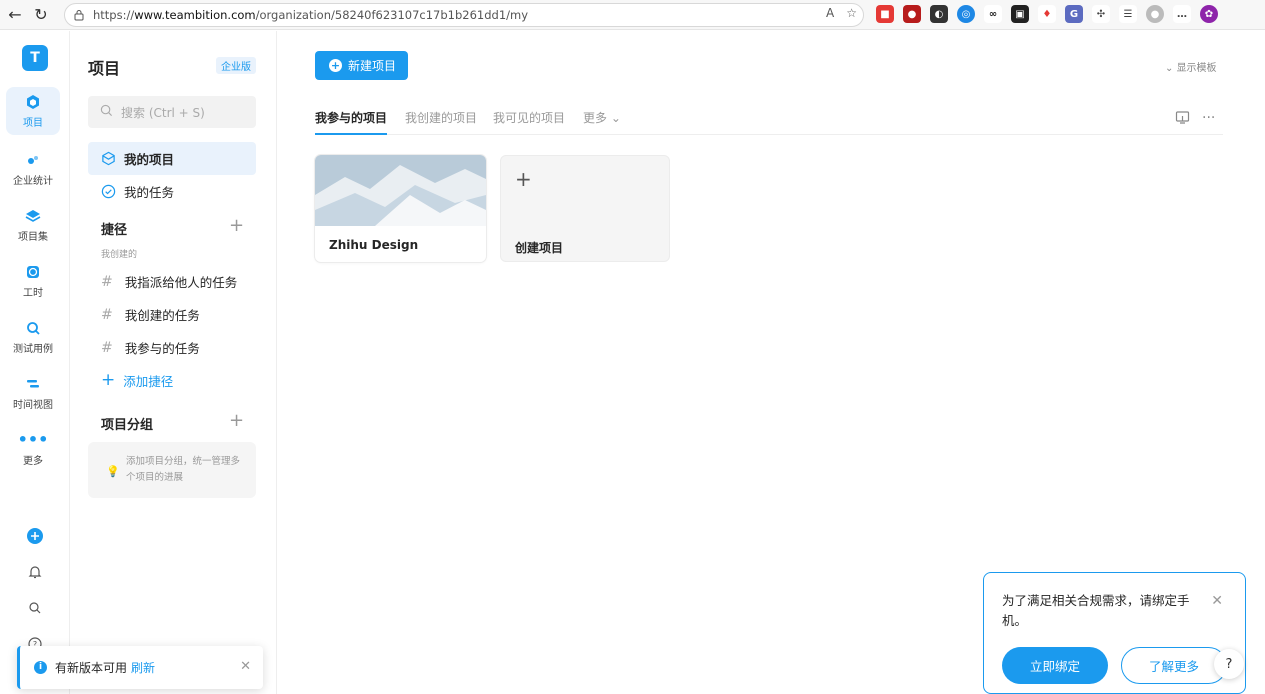  I want to click on rail-item-testcases: 测试用例, so click(33, 337).